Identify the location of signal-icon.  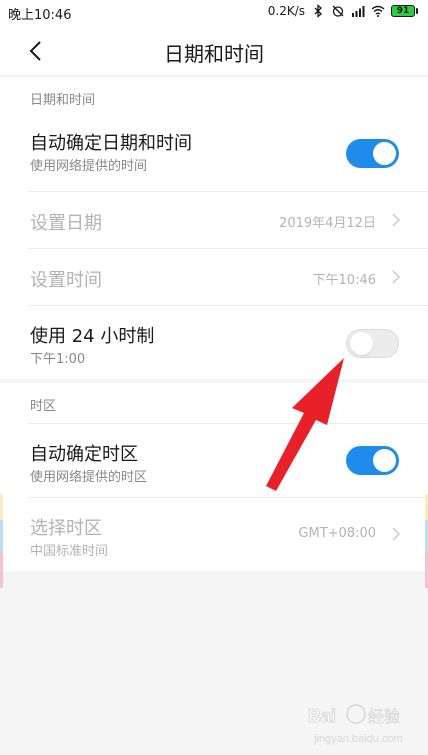
(358, 11).